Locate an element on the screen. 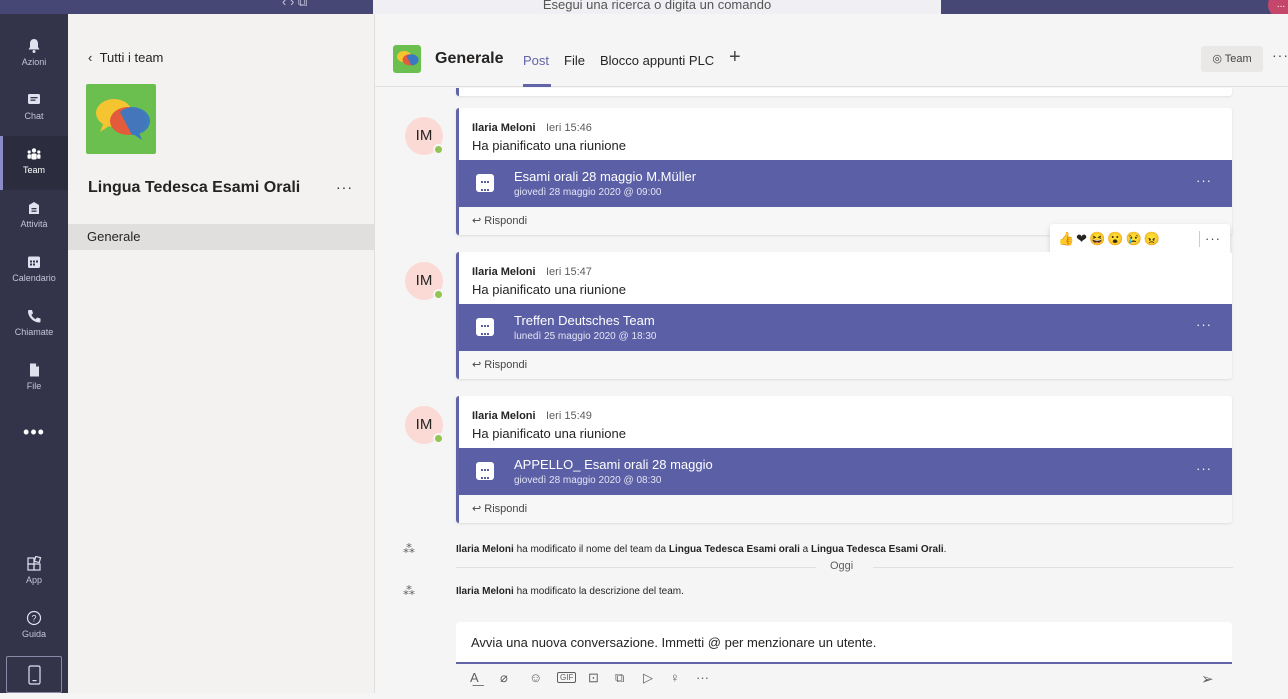 The height and width of the screenshot is (699, 1288). text: ha modificato il nome del team da is located at coordinates (591, 549).